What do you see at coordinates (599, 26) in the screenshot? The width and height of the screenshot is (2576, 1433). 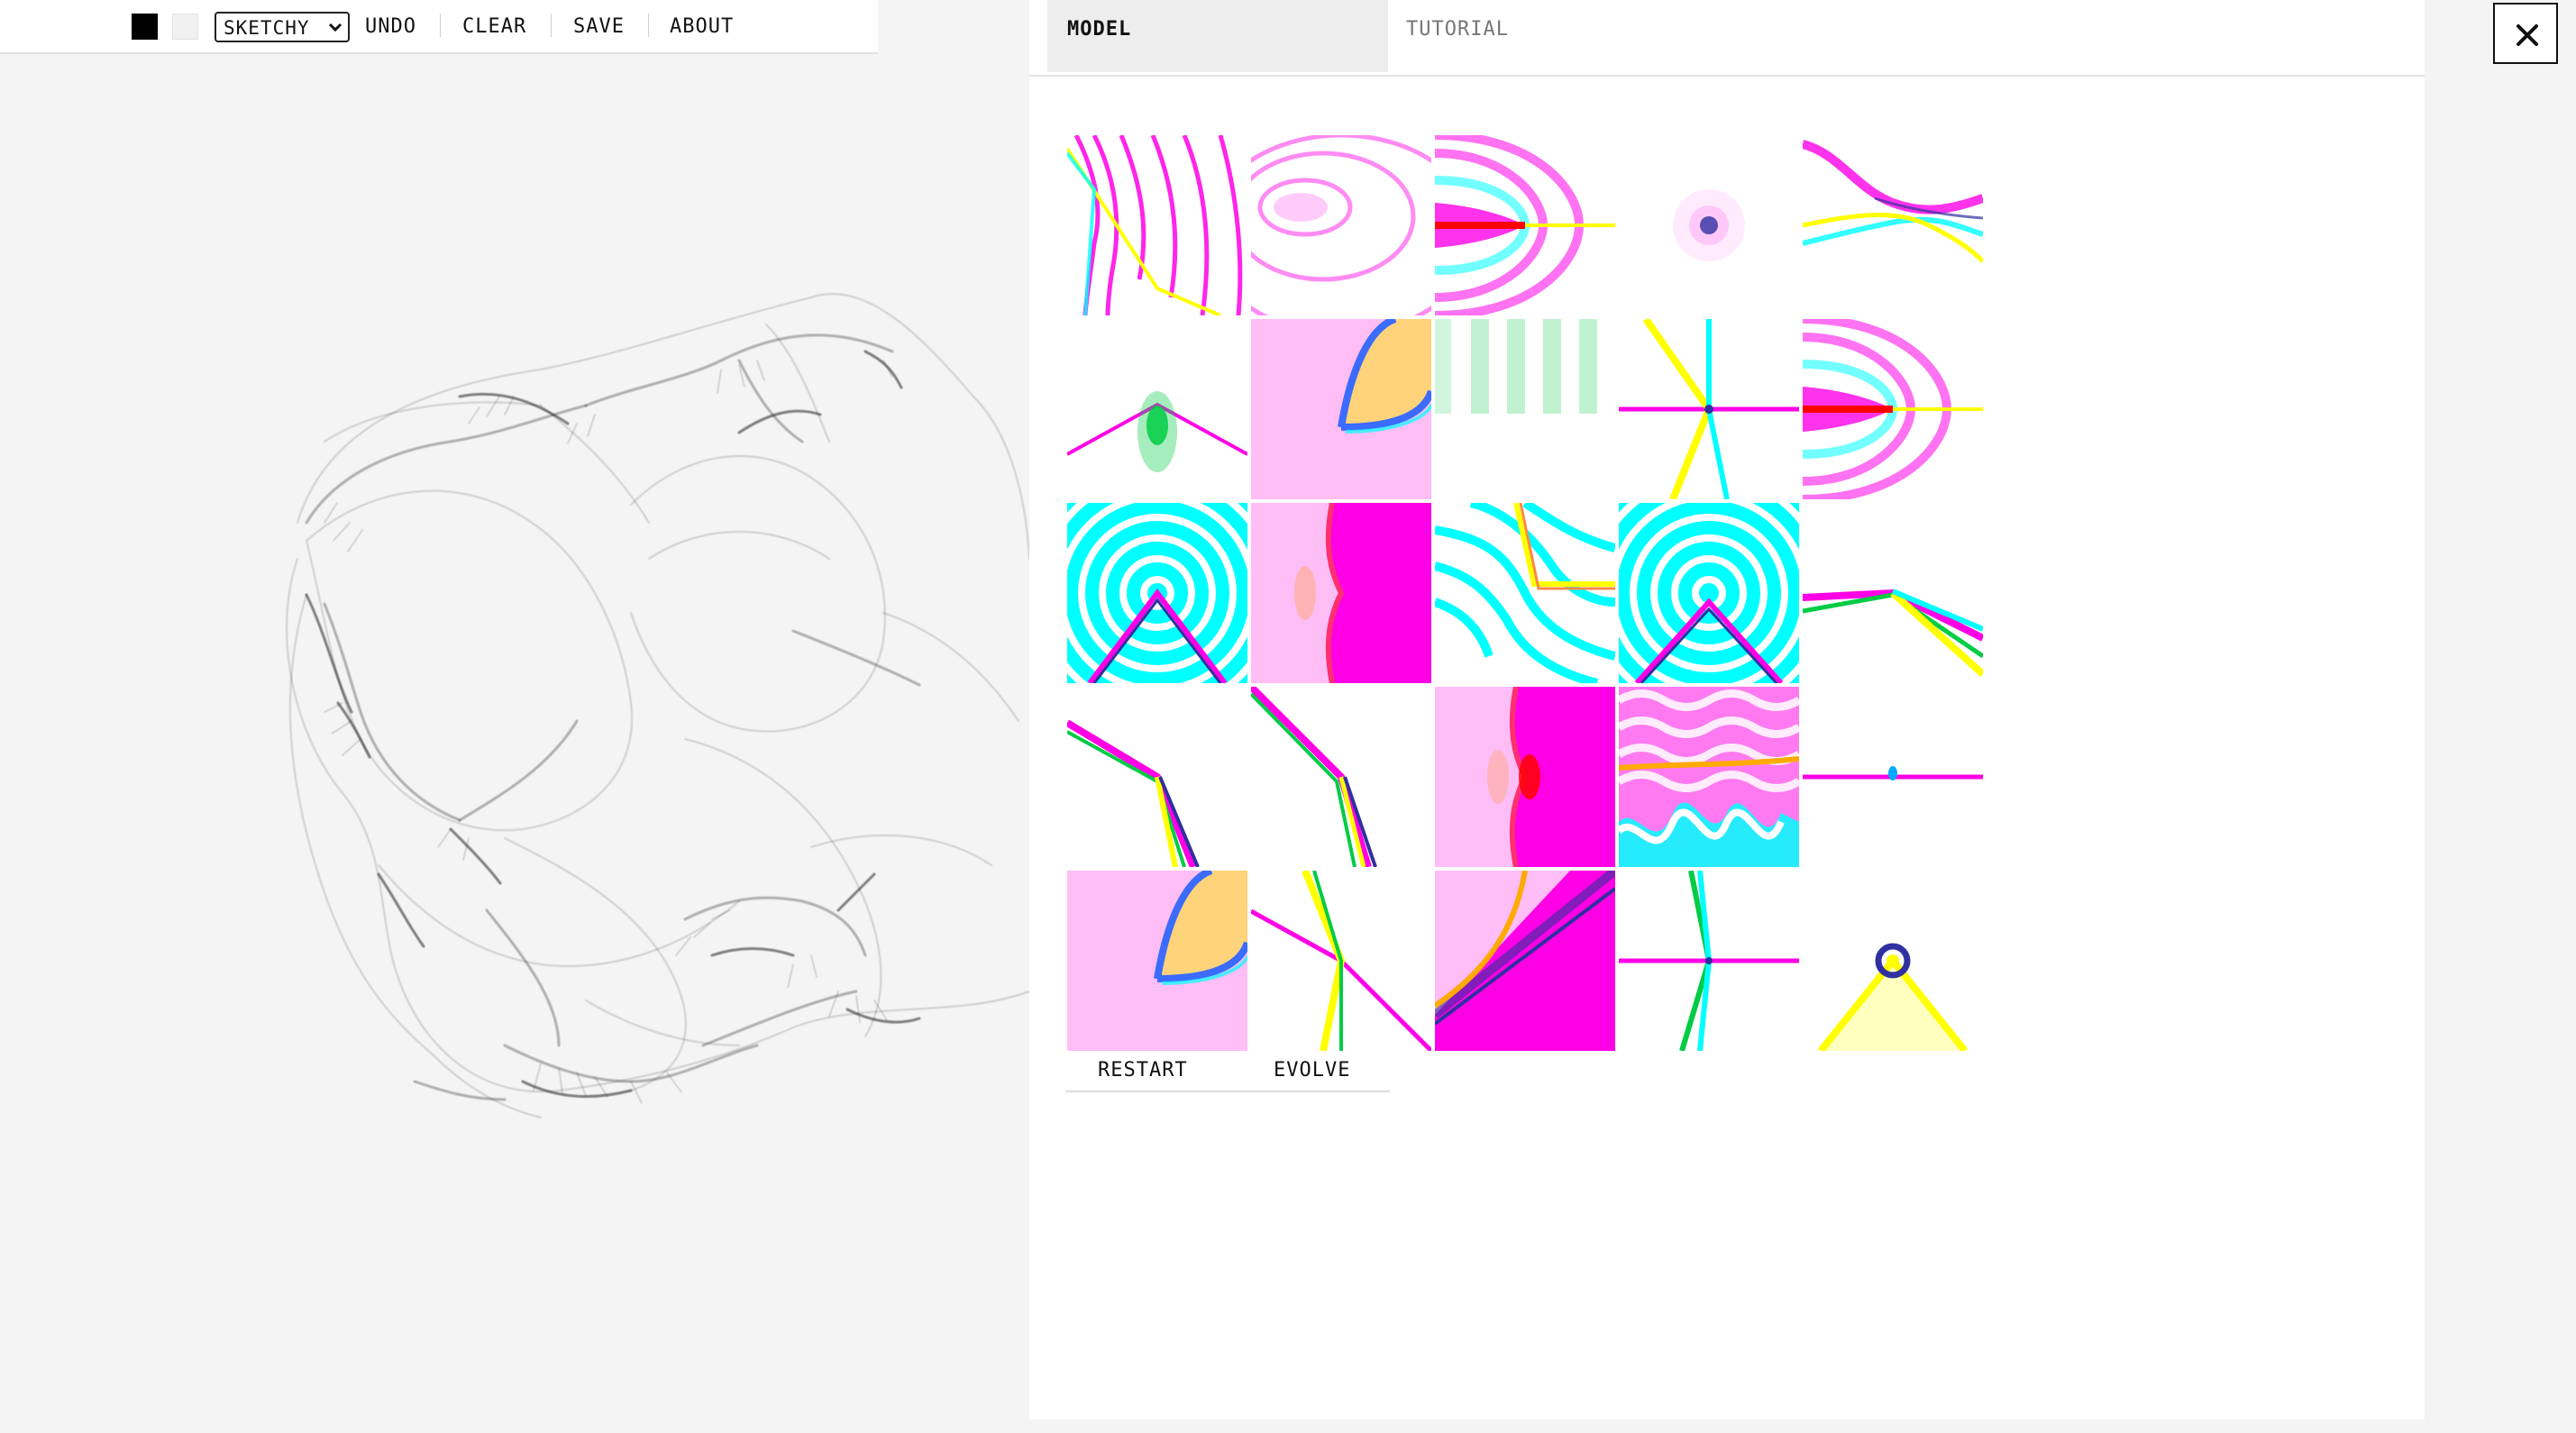 I see `save-button: SAVE` at bounding box center [599, 26].